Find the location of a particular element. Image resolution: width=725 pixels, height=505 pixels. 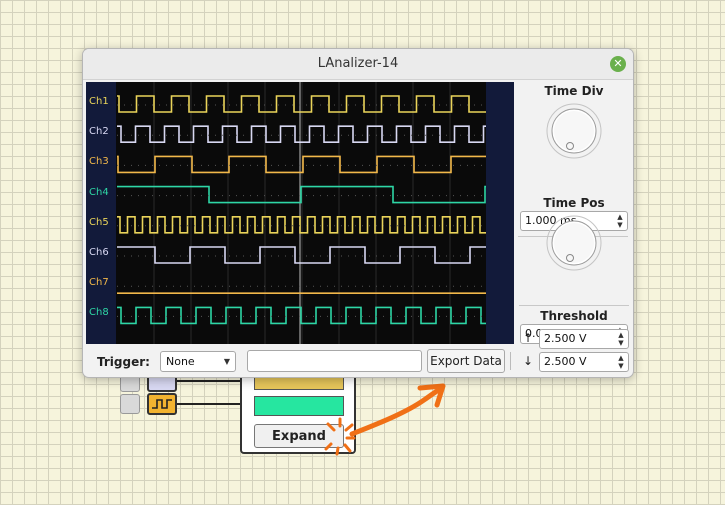

window-title: LAnalizer-14 is located at coordinates (358, 63).